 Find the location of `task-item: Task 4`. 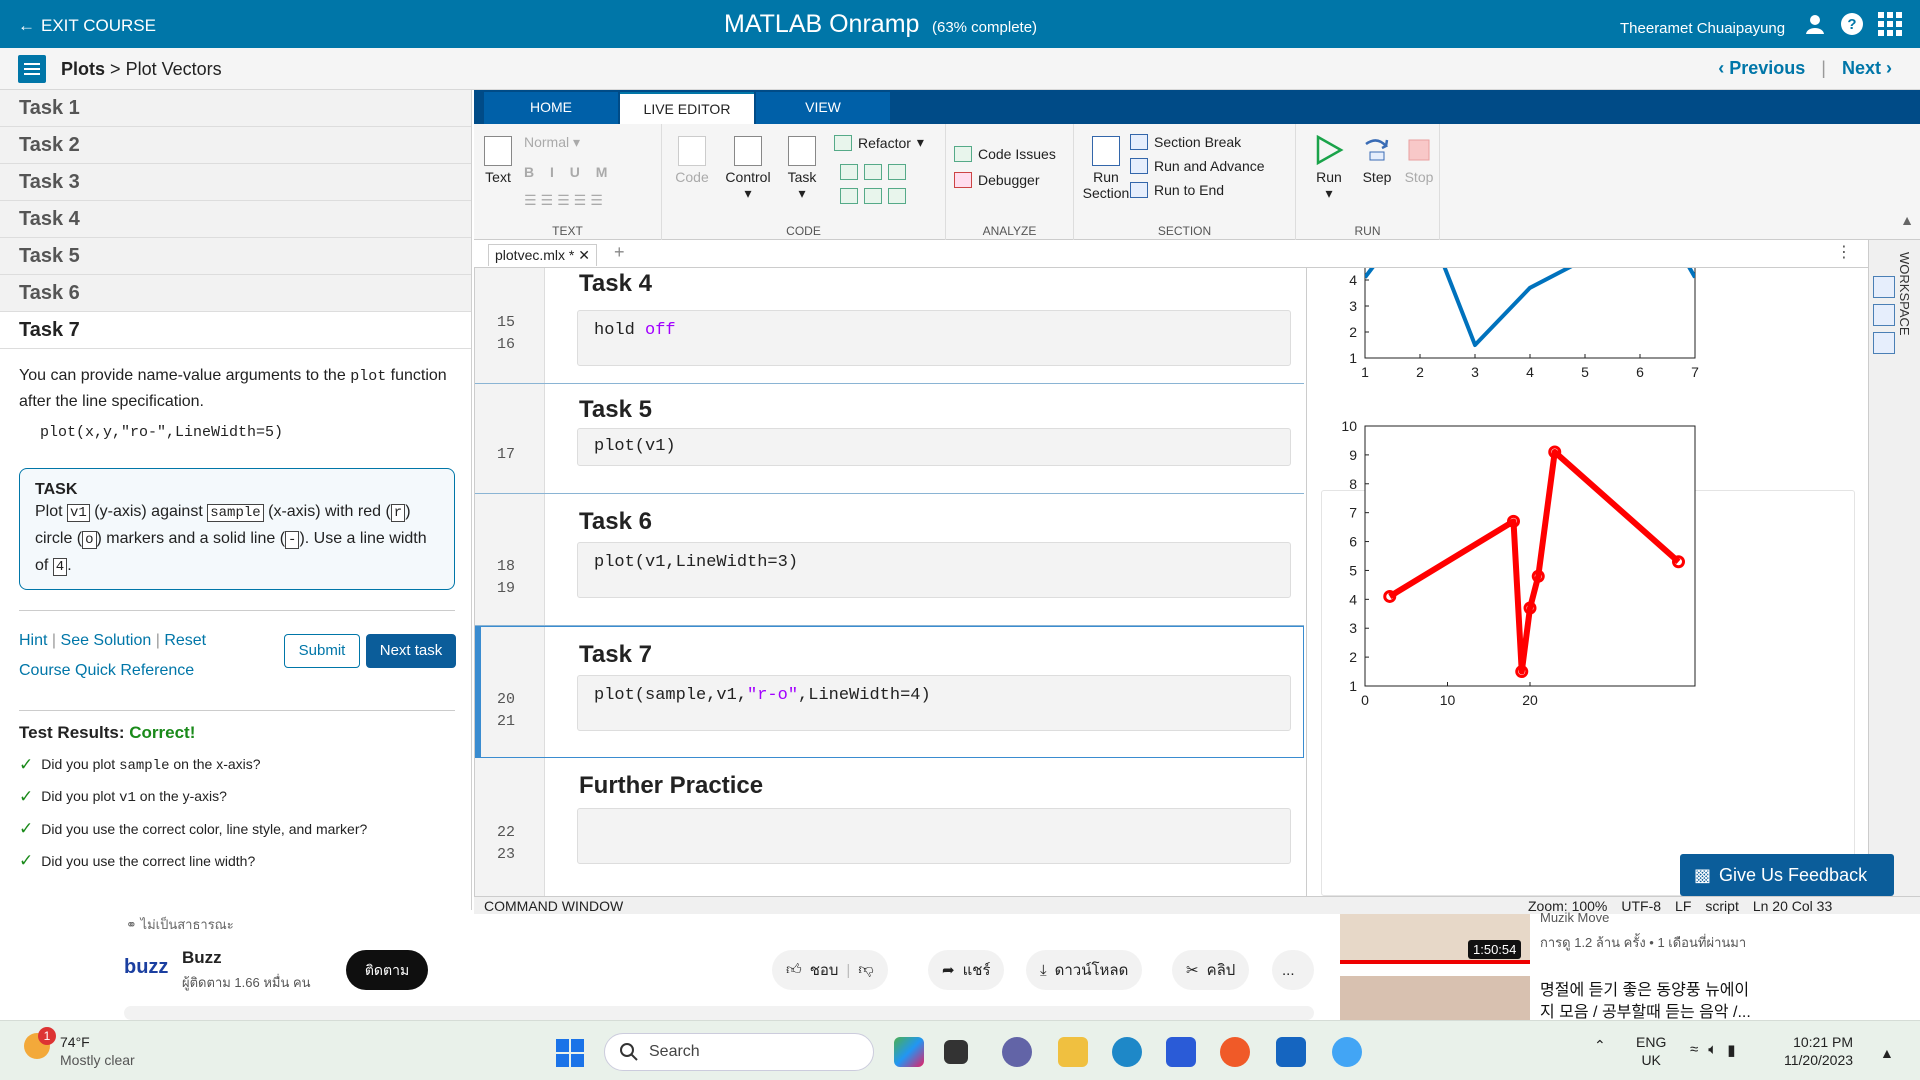

task-item: Task 4 is located at coordinates (235, 219).